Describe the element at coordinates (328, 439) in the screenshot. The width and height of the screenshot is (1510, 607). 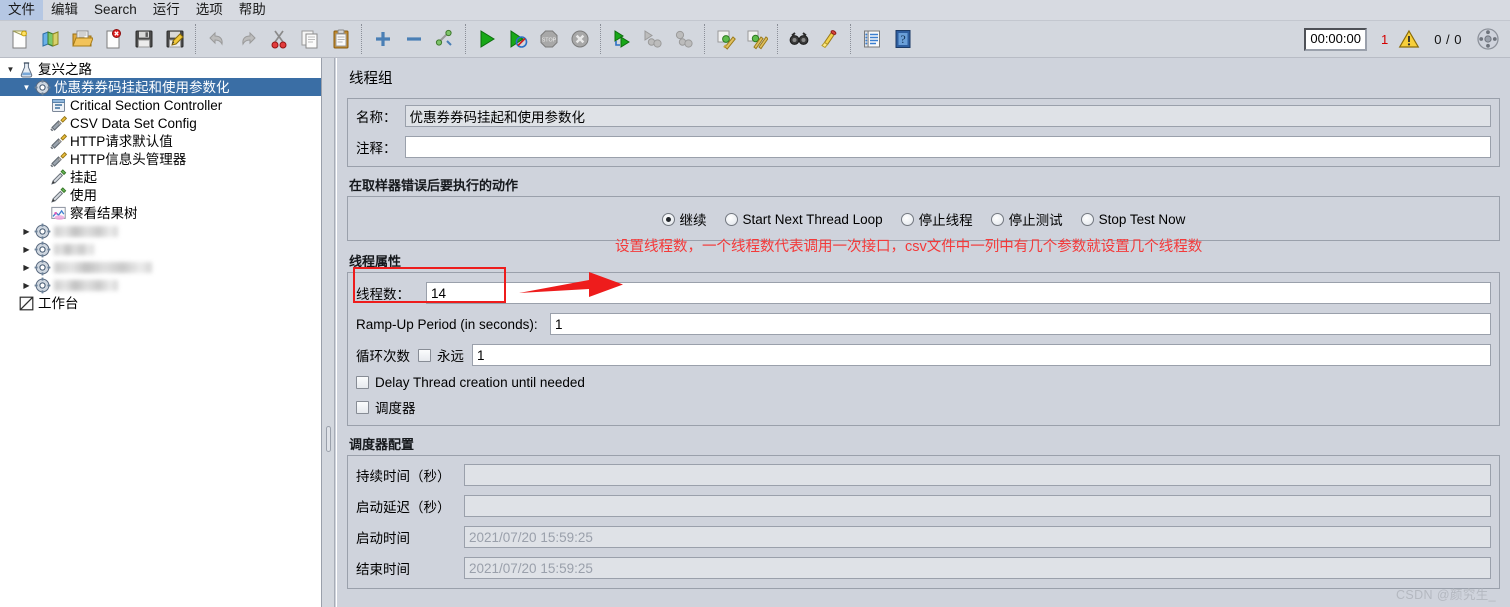
I see `splitter-grip` at that location.